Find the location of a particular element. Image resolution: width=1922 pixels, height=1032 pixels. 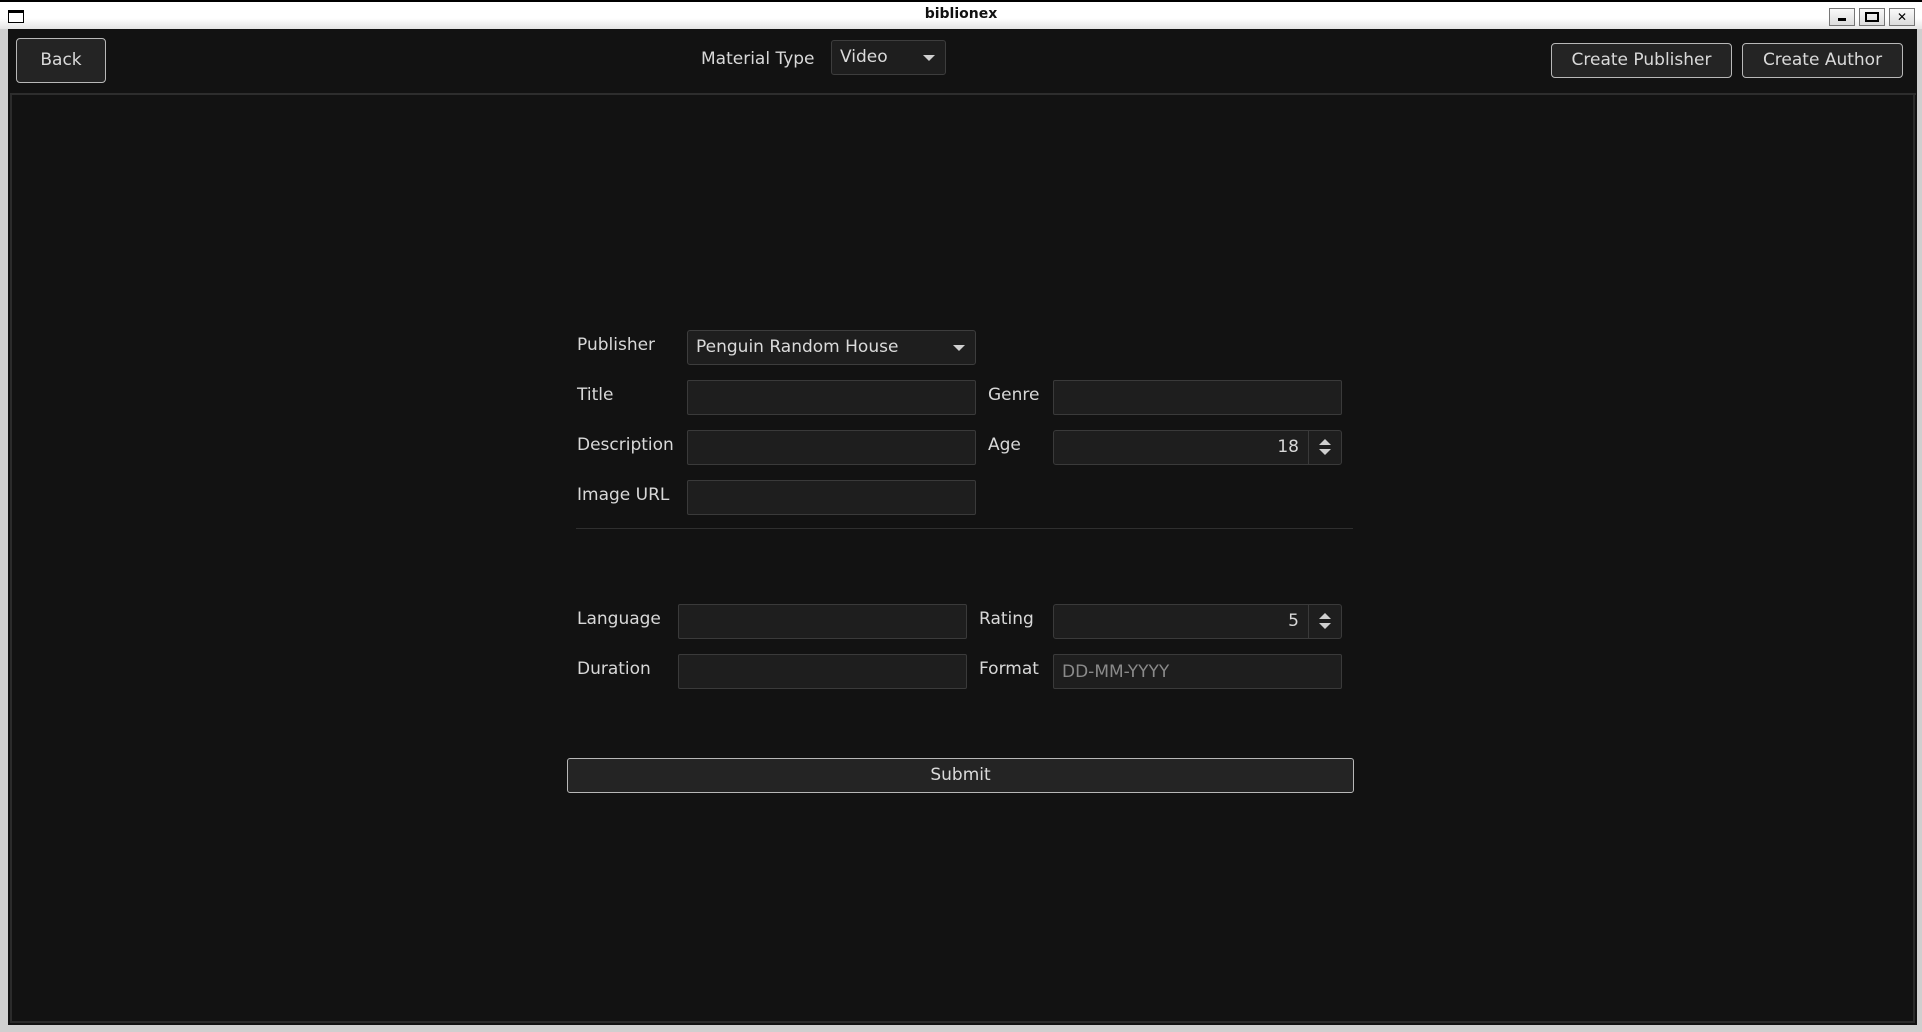

title-label: Title is located at coordinates (595, 395).